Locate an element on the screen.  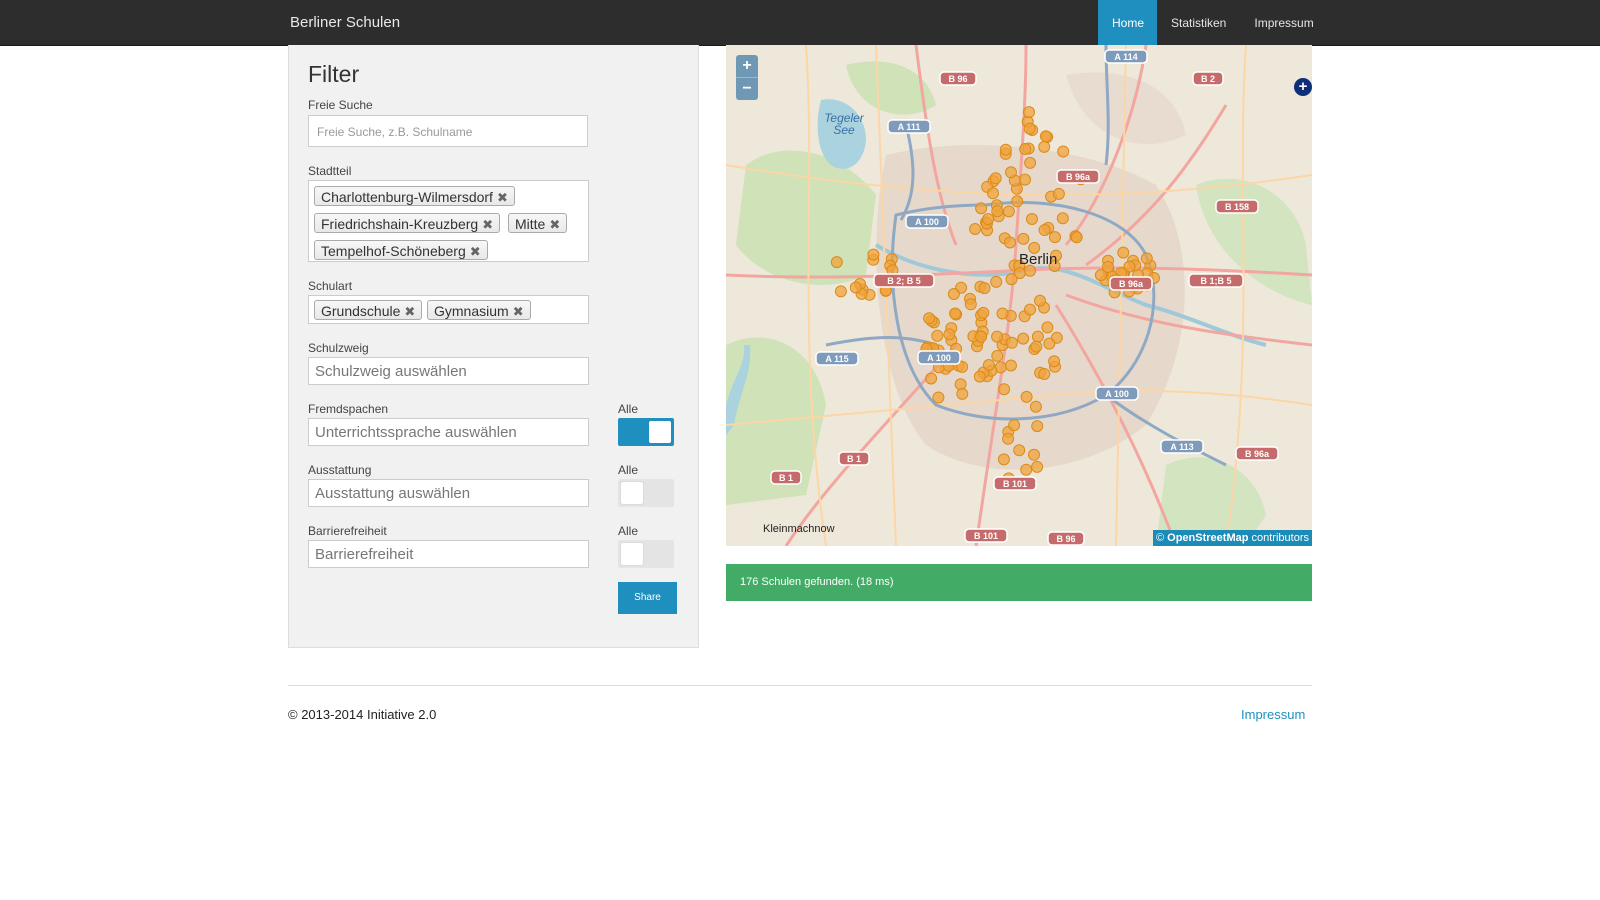
school-type-tag: Gymnasium ✖ is located at coordinates (479, 310).